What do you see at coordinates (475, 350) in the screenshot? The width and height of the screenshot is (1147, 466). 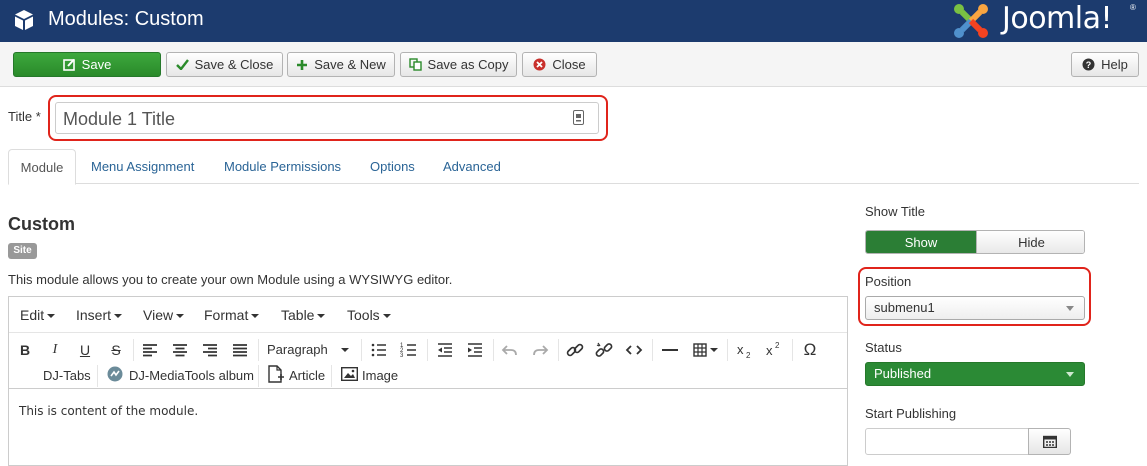 I see `indent-icon` at bounding box center [475, 350].